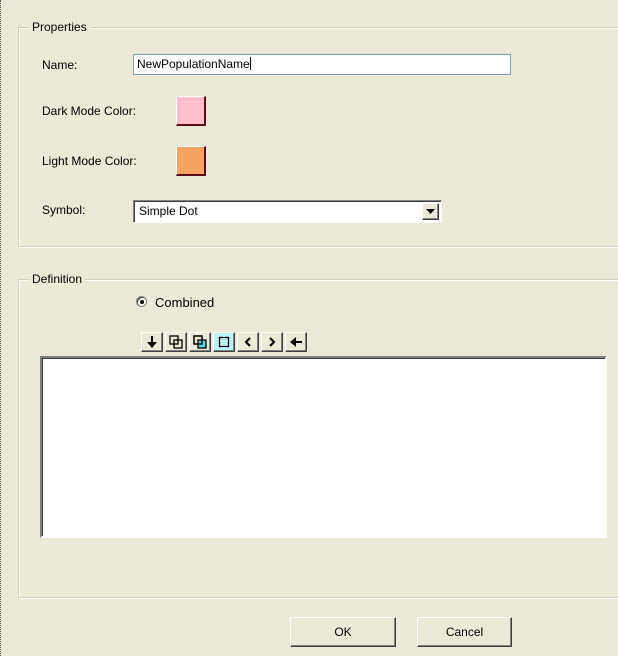 The image size is (618, 656). I want to click on combined-radio, so click(141, 301).